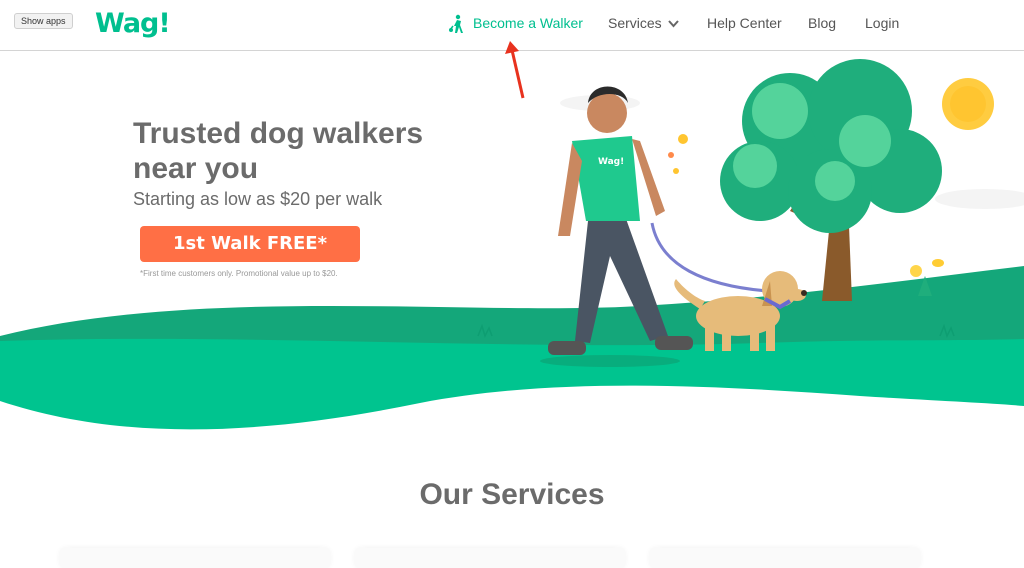  What do you see at coordinates (635, 23) in the screenshot?
I see `nav-services-label: Services` at bounding box center [635, 23].